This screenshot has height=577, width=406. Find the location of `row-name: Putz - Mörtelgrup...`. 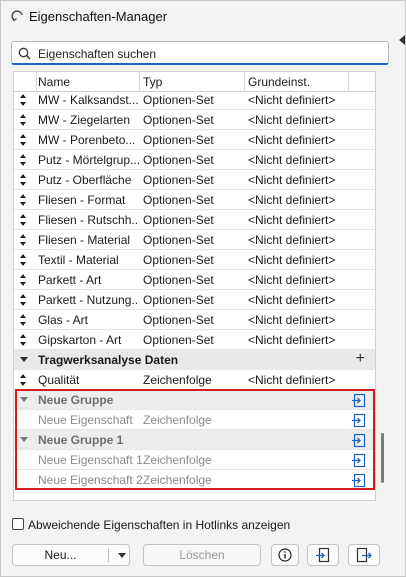

row-name: Putz - Mörtelgrup... is located at coordinates (88, 160).